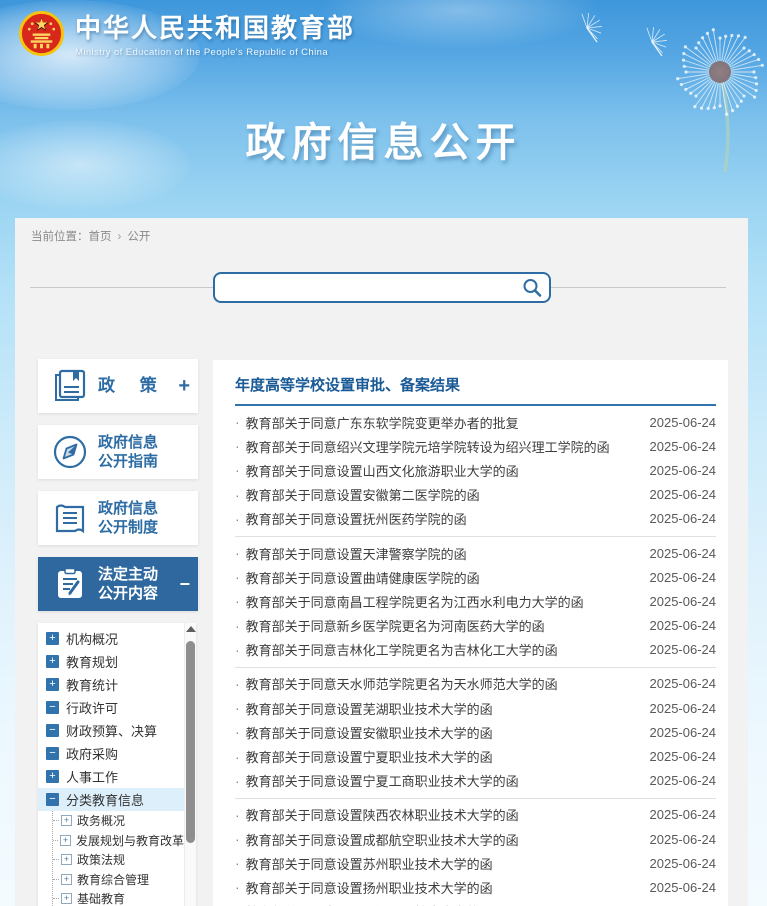 This screenshot has width=767, height=906. Describe the element at coordinates (444, 683) in the screenshot. I see `news-item-title: 教育部关于同意天水师范学院更名为天水师范大学的函` at that location.